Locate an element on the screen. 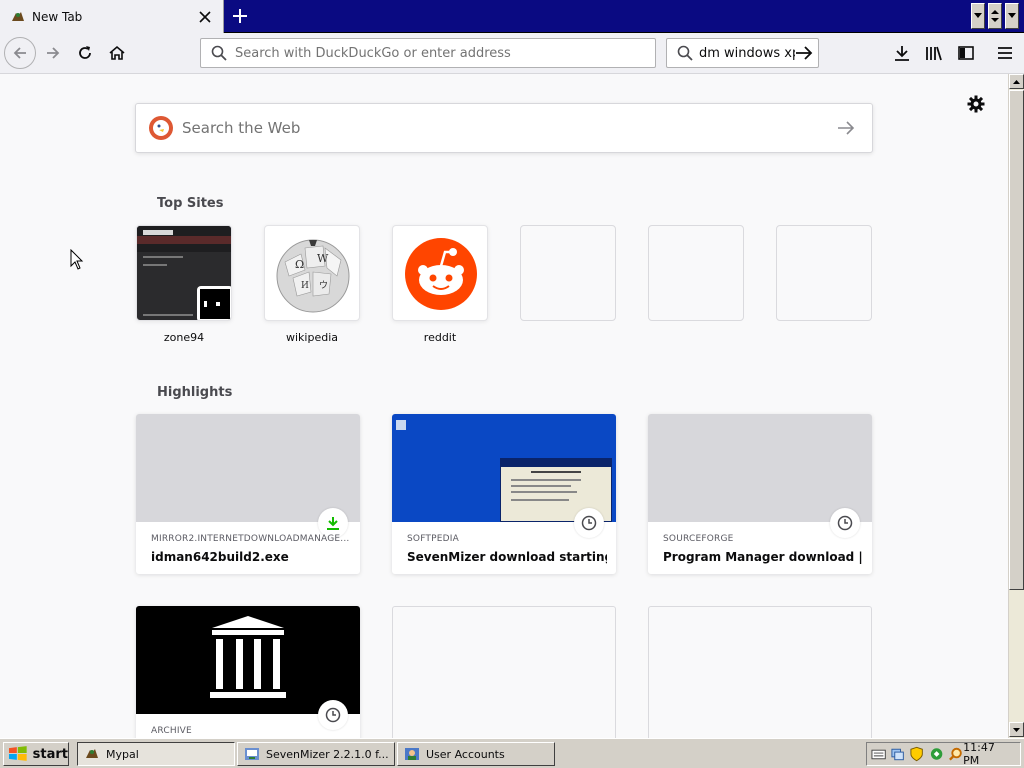 This screenshot has height=768, width=1024. highlights-heading: Highlights is located at coordinates (195, 392).